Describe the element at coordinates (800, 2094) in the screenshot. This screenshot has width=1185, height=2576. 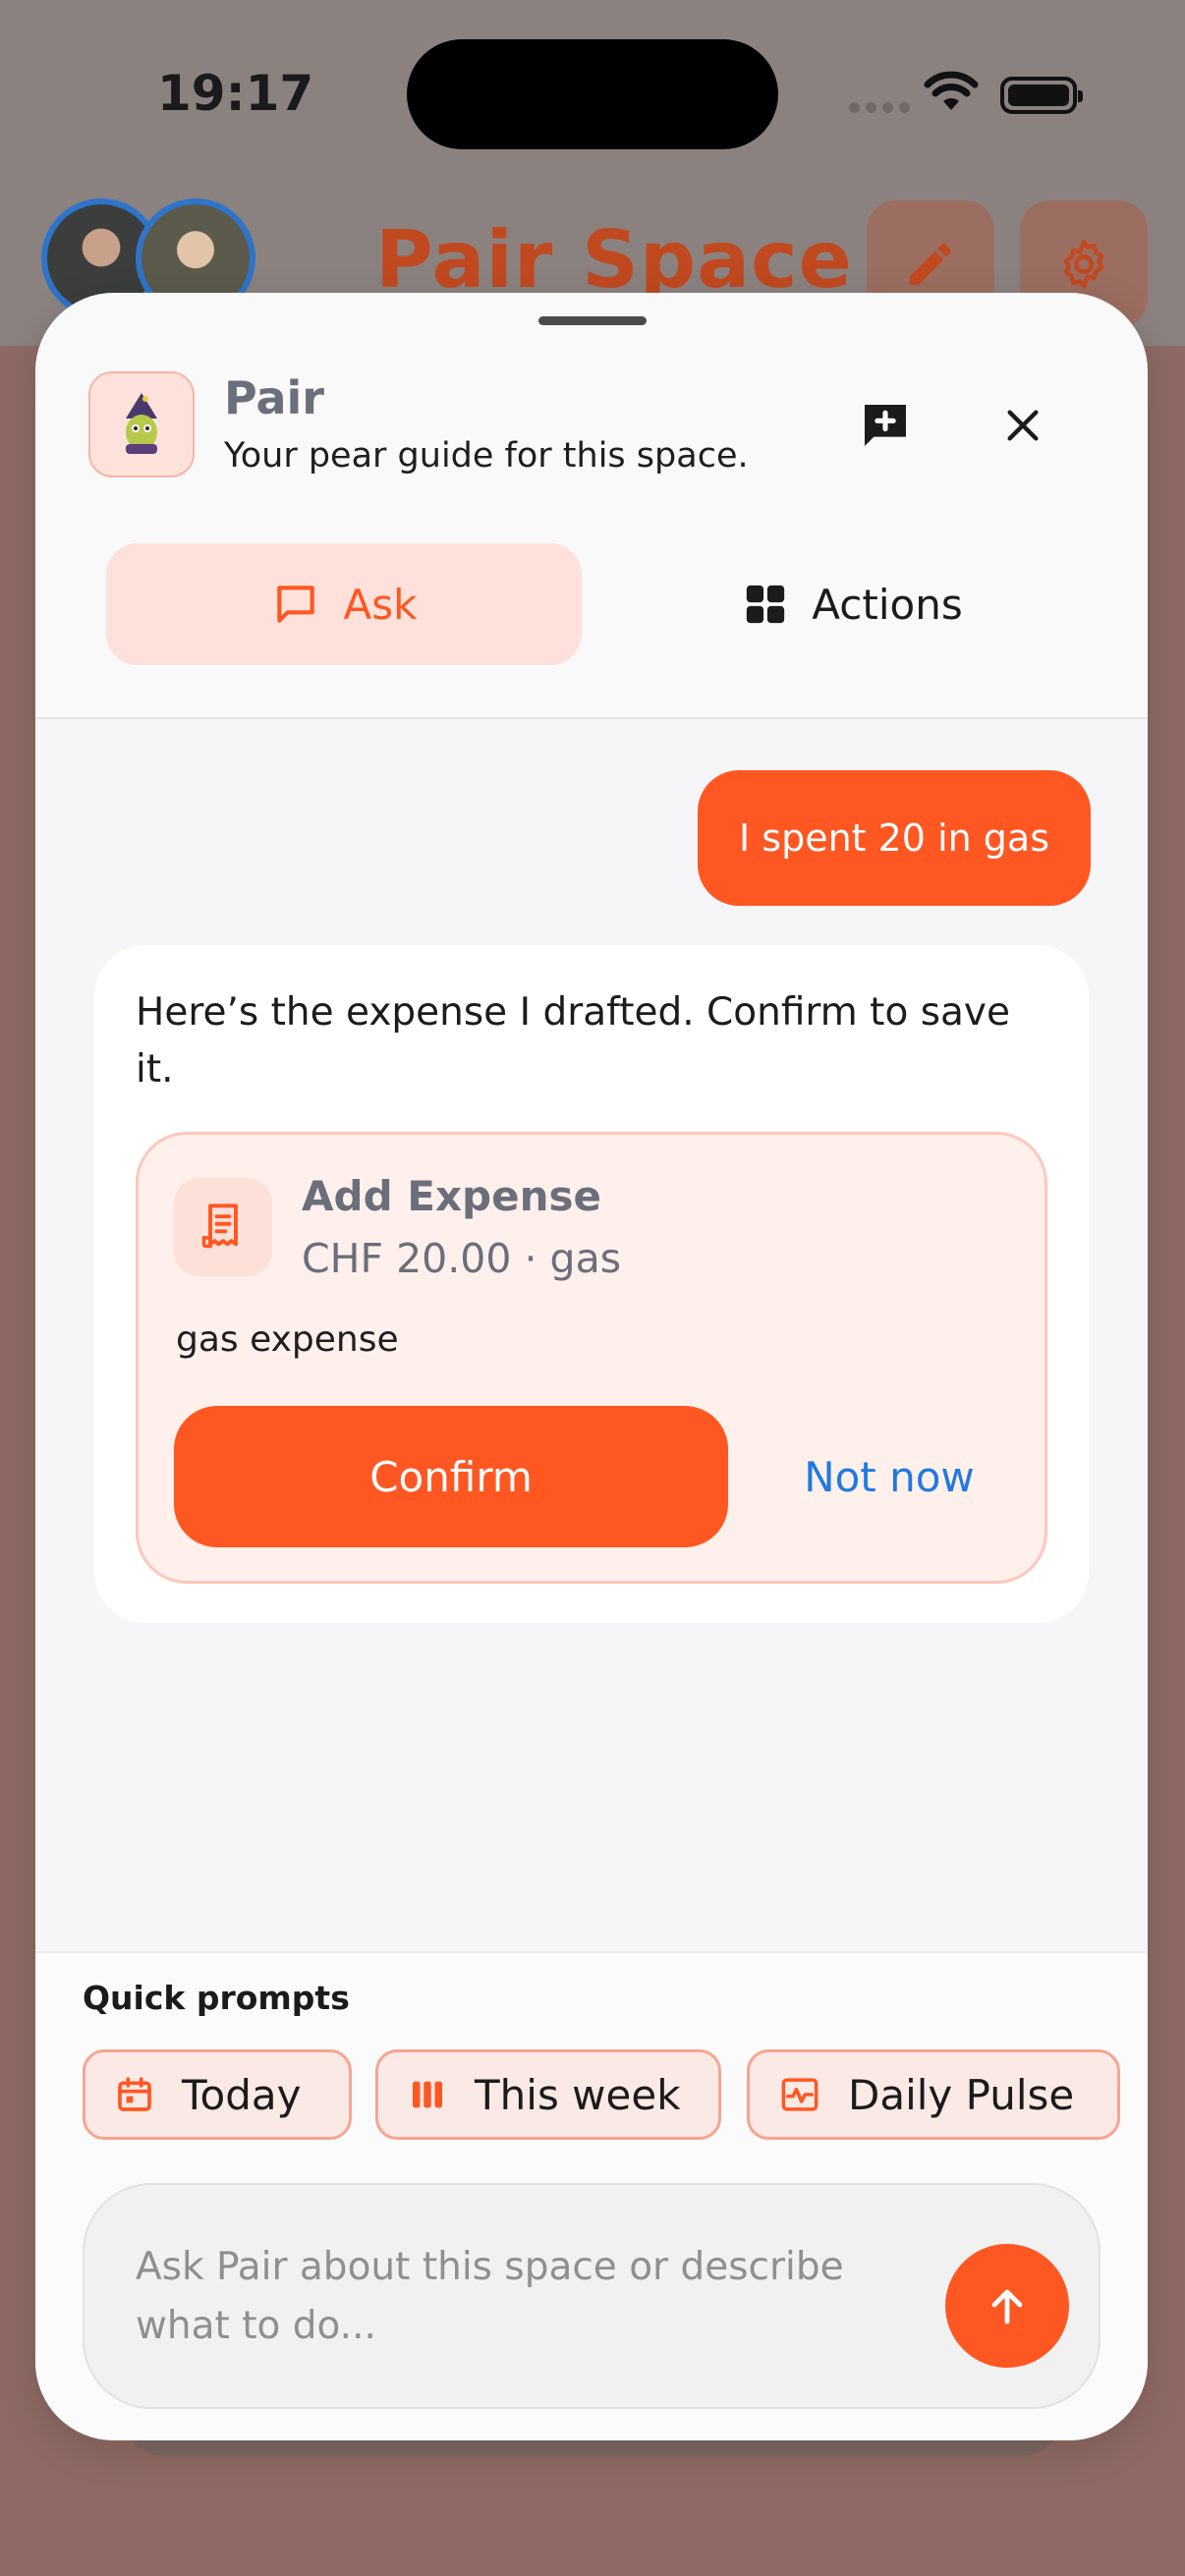
I see `pulse-icon` at that location.